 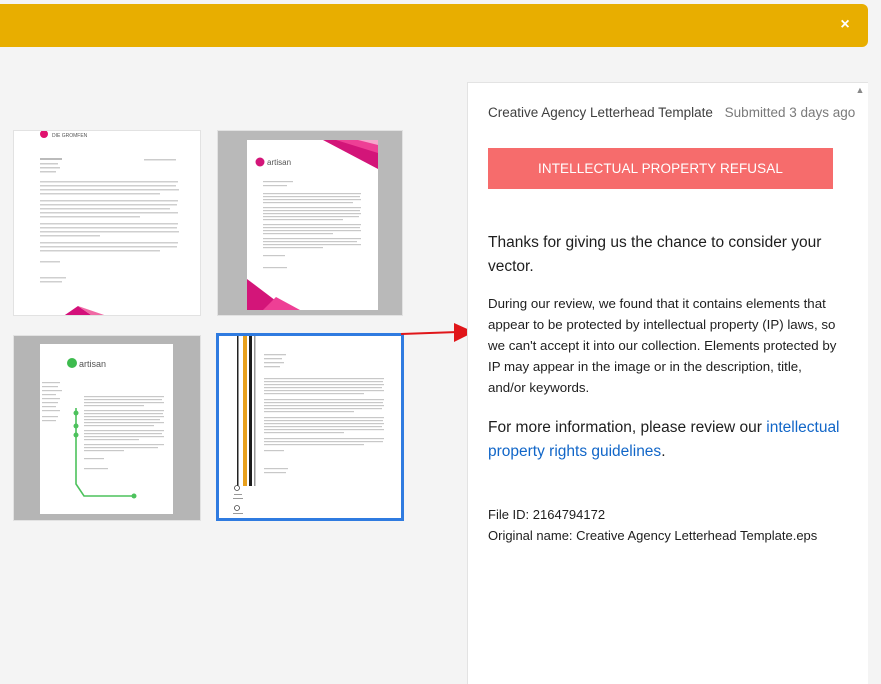 What do you see at coordinates (434, 25) in the screenshot?
I see `notification-banner: ×` at bounding box center [434, 25].